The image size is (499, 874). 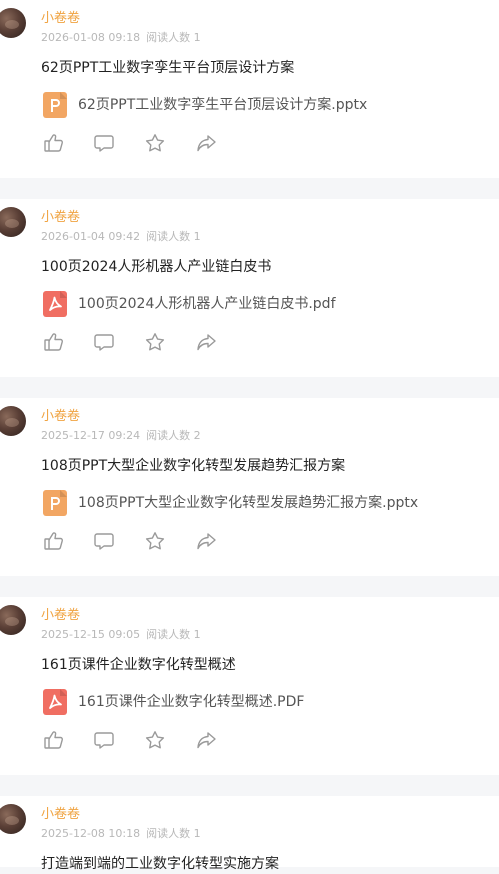 What do you see at coordinates (193, 466) in the screenshot?
I see `post-title: 108页PPT大型企业数字化转型发展趋势汇报方案` at bounding box center [193, 466].